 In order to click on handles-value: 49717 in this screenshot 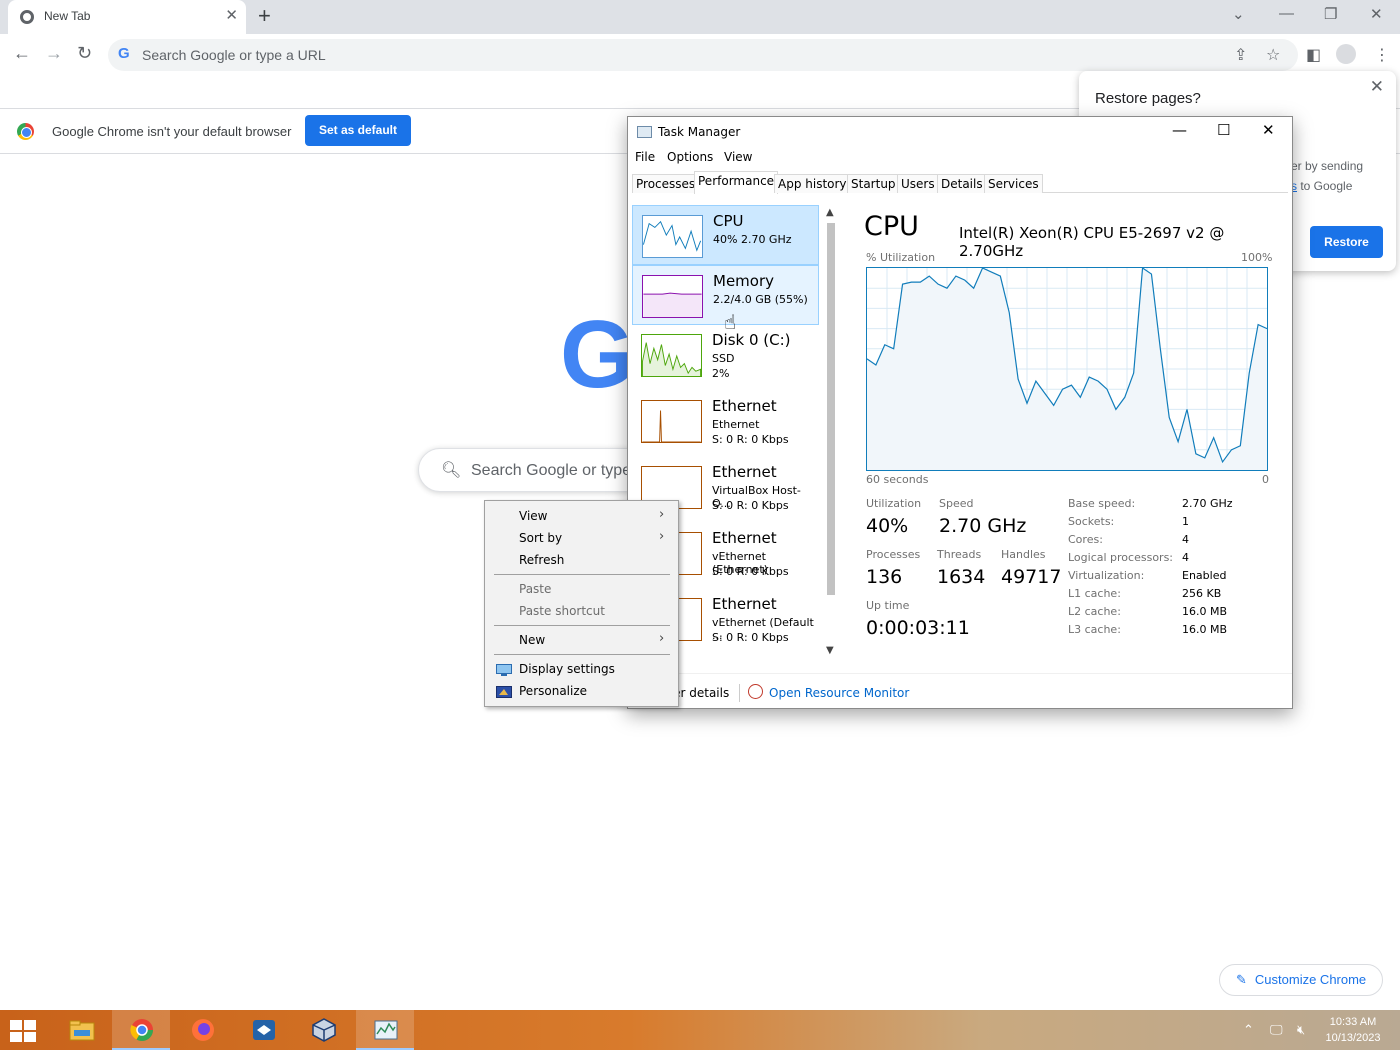, I will do `click(1031, 577)`.